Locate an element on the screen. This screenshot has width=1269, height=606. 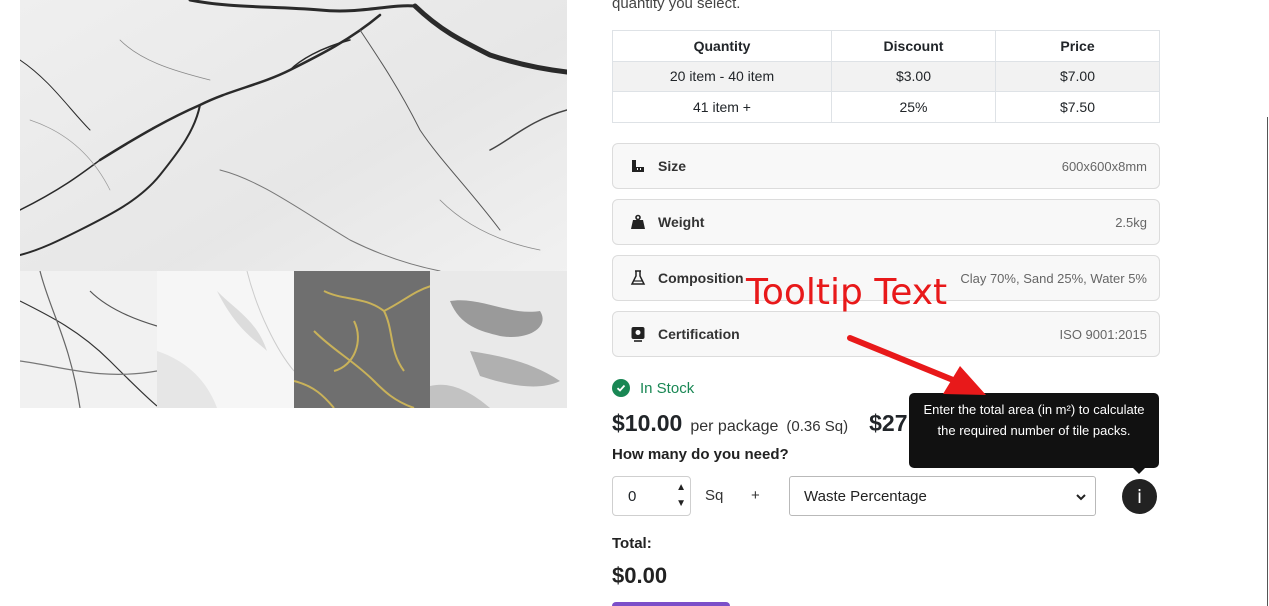
select-value: Waste Percentage is located at coordinates (865, 496).